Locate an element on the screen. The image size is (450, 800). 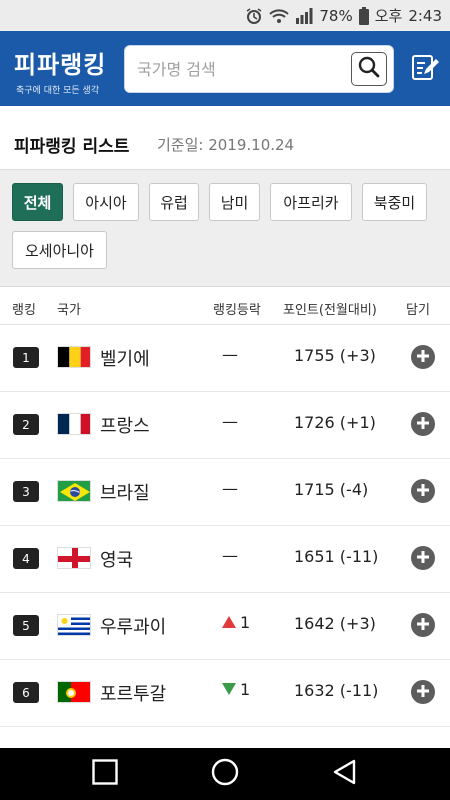
page-title: 피파랭킹 리스트 is located at coordinates (72, 147).